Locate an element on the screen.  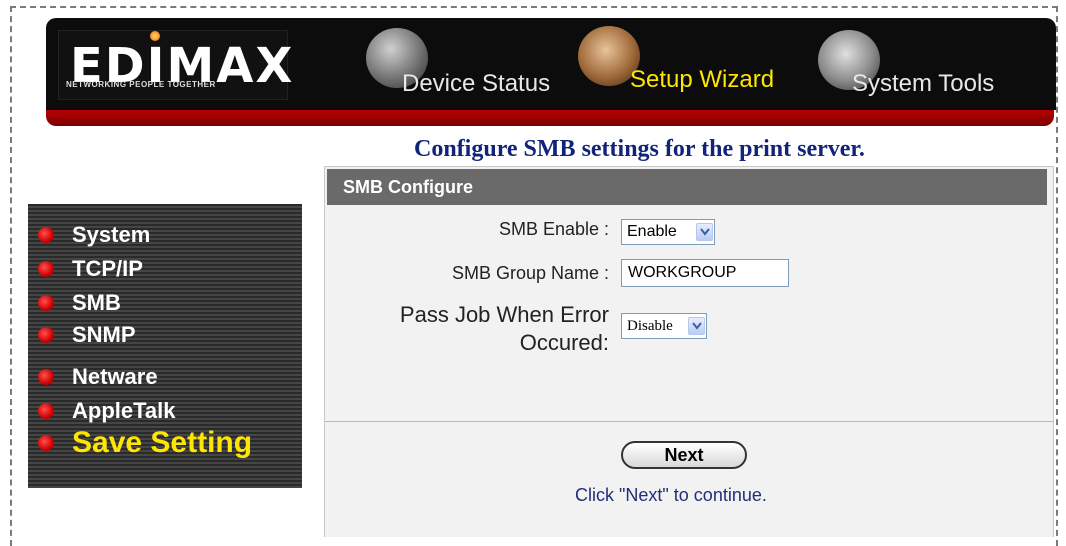
sidebar-item-save-setting: Save Setting is located at coordinates (145, 443).